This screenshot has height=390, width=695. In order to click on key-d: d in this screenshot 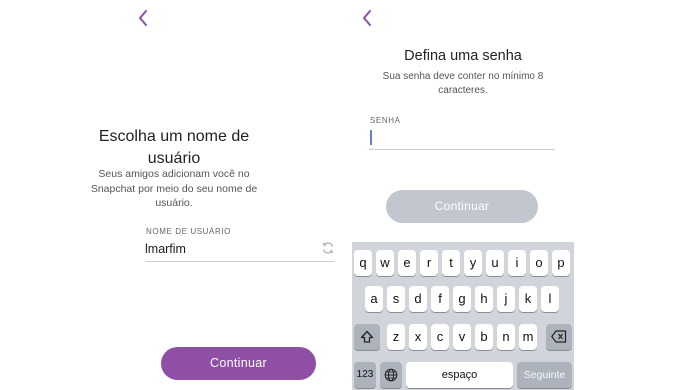, I will do `click(418, 299)`.